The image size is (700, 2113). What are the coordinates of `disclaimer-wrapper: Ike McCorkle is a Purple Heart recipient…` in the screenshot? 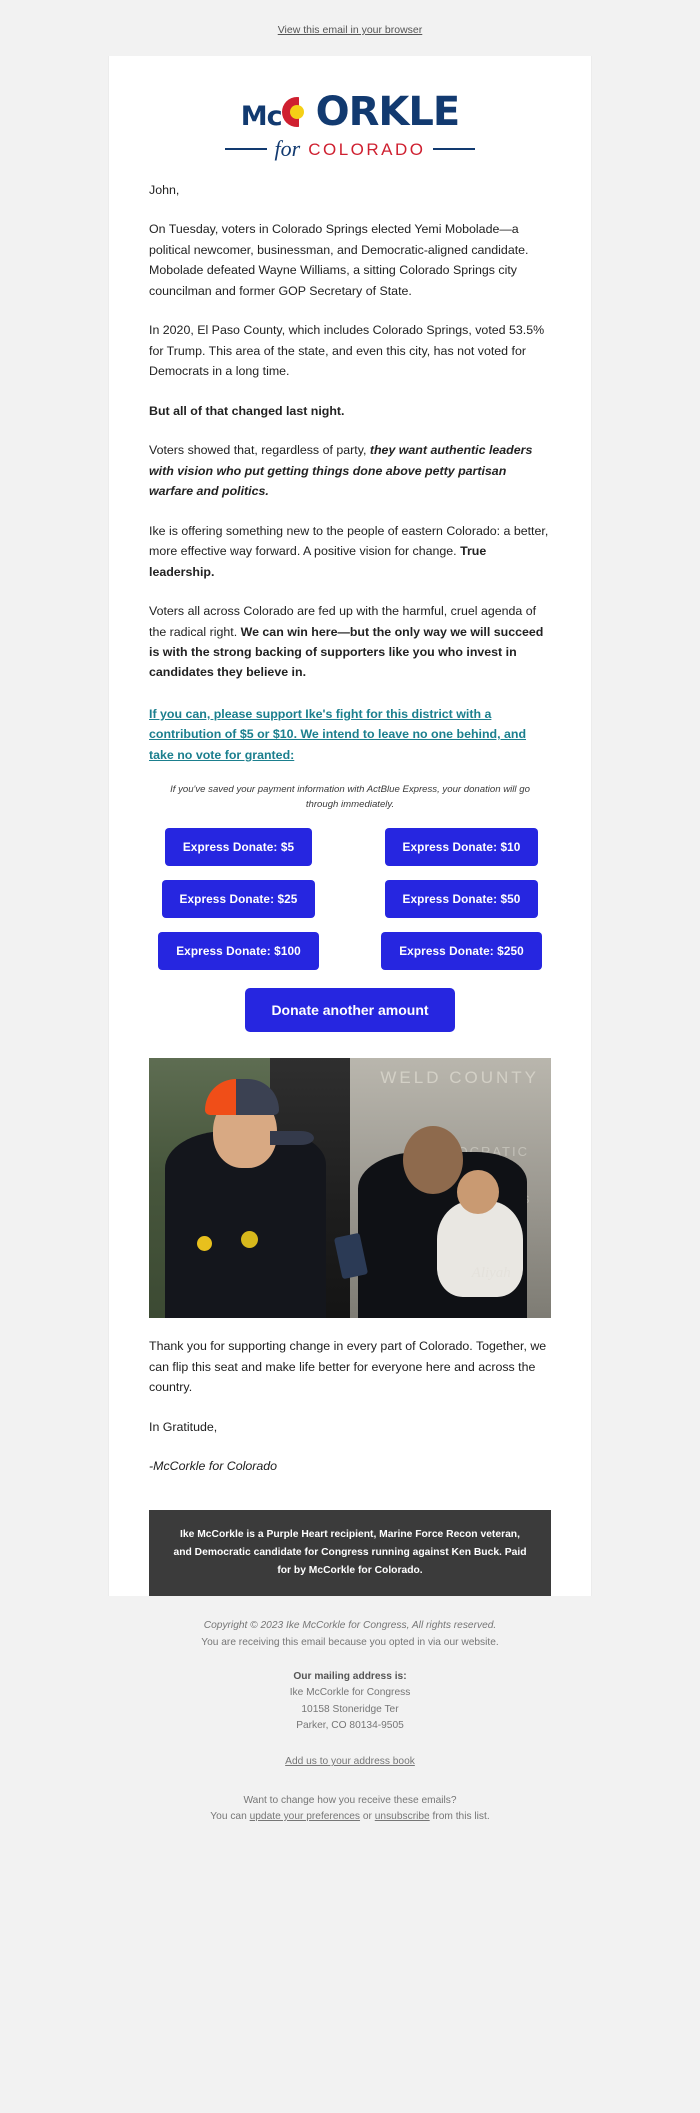 It's located at (350, 1553).